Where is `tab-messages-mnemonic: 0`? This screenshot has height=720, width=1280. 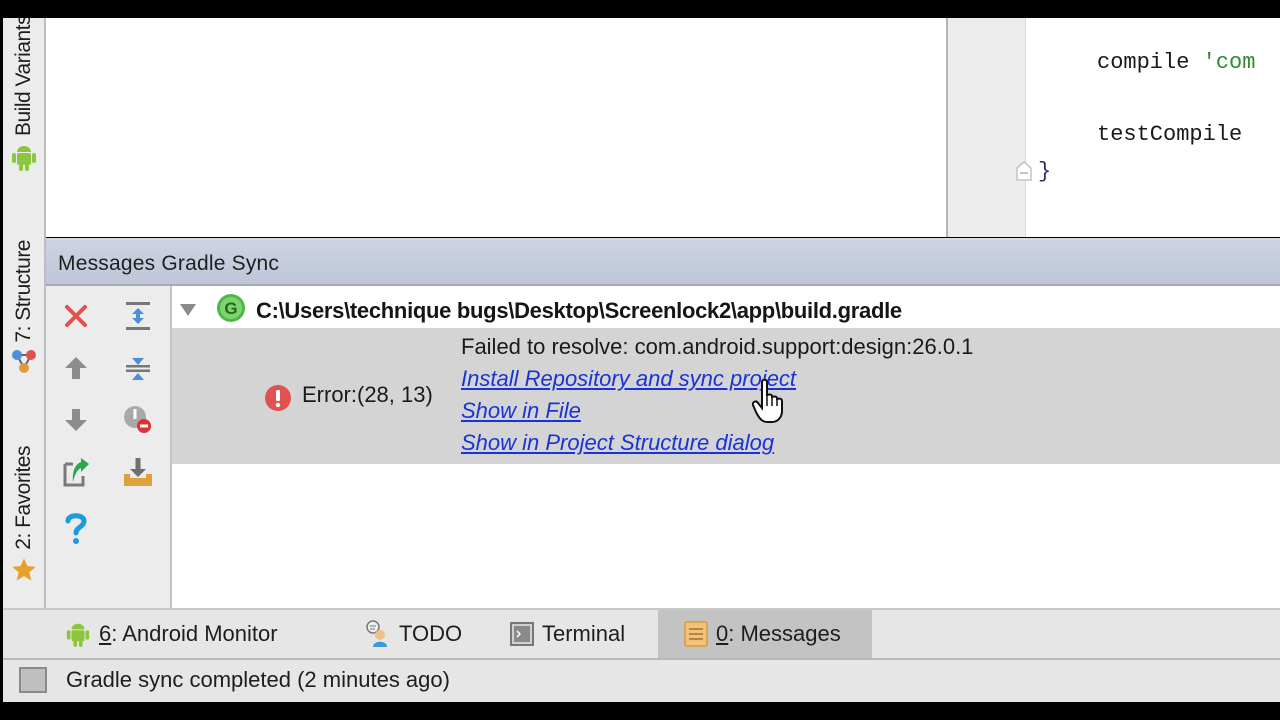 tab-messages-mnemonic: 0 is located at coordinates (722, 633).